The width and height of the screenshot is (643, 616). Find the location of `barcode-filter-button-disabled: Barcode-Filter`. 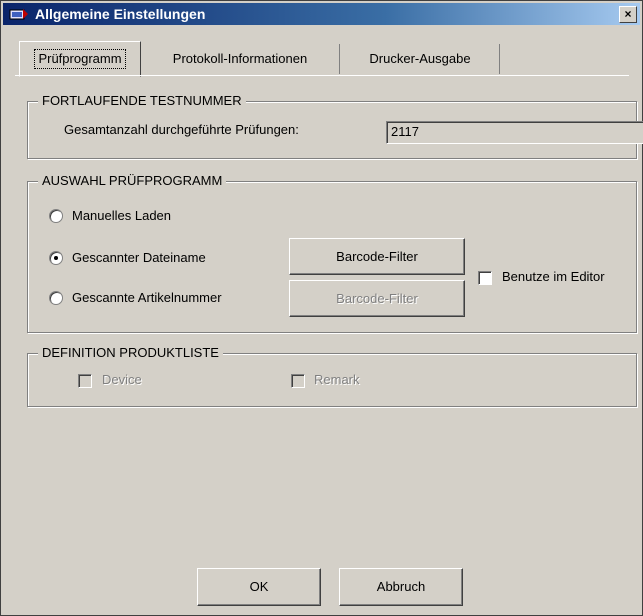

barcode-filter-button-disabled: Barcode-Filter is located at coordinates (377, 298).